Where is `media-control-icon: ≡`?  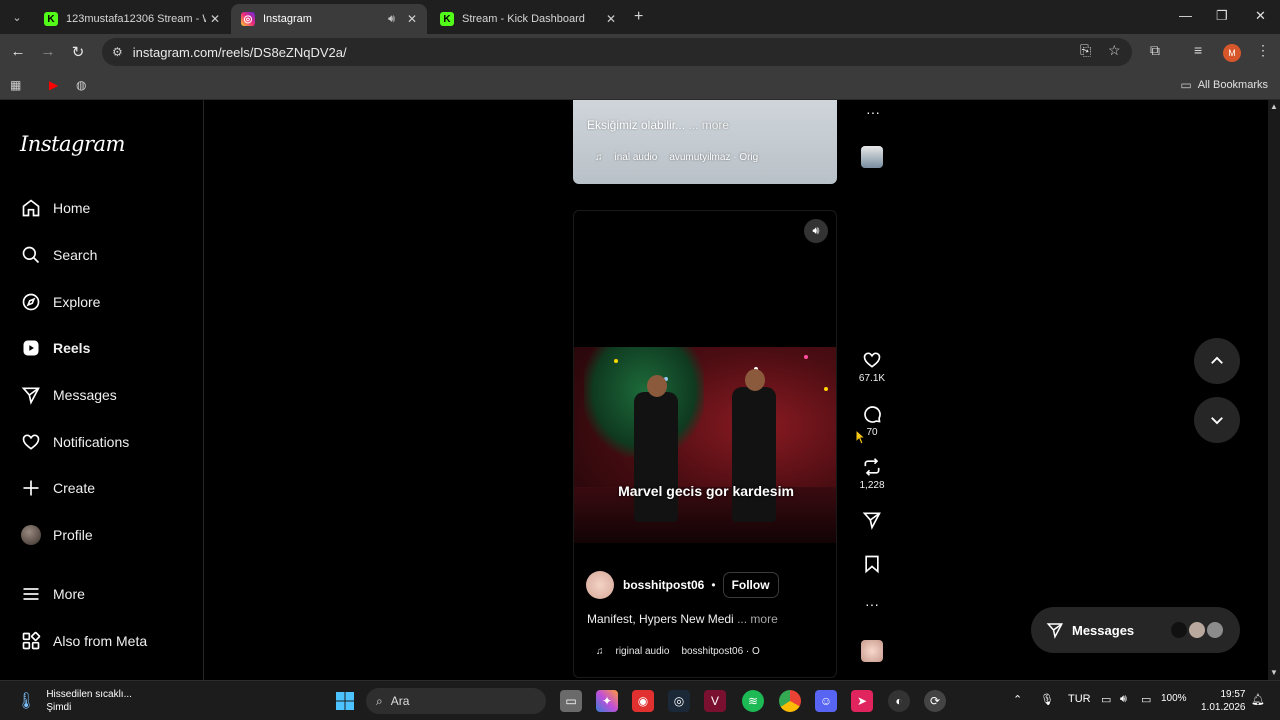 media-control-icon: ≡ is located at coordinates (1198, 50).